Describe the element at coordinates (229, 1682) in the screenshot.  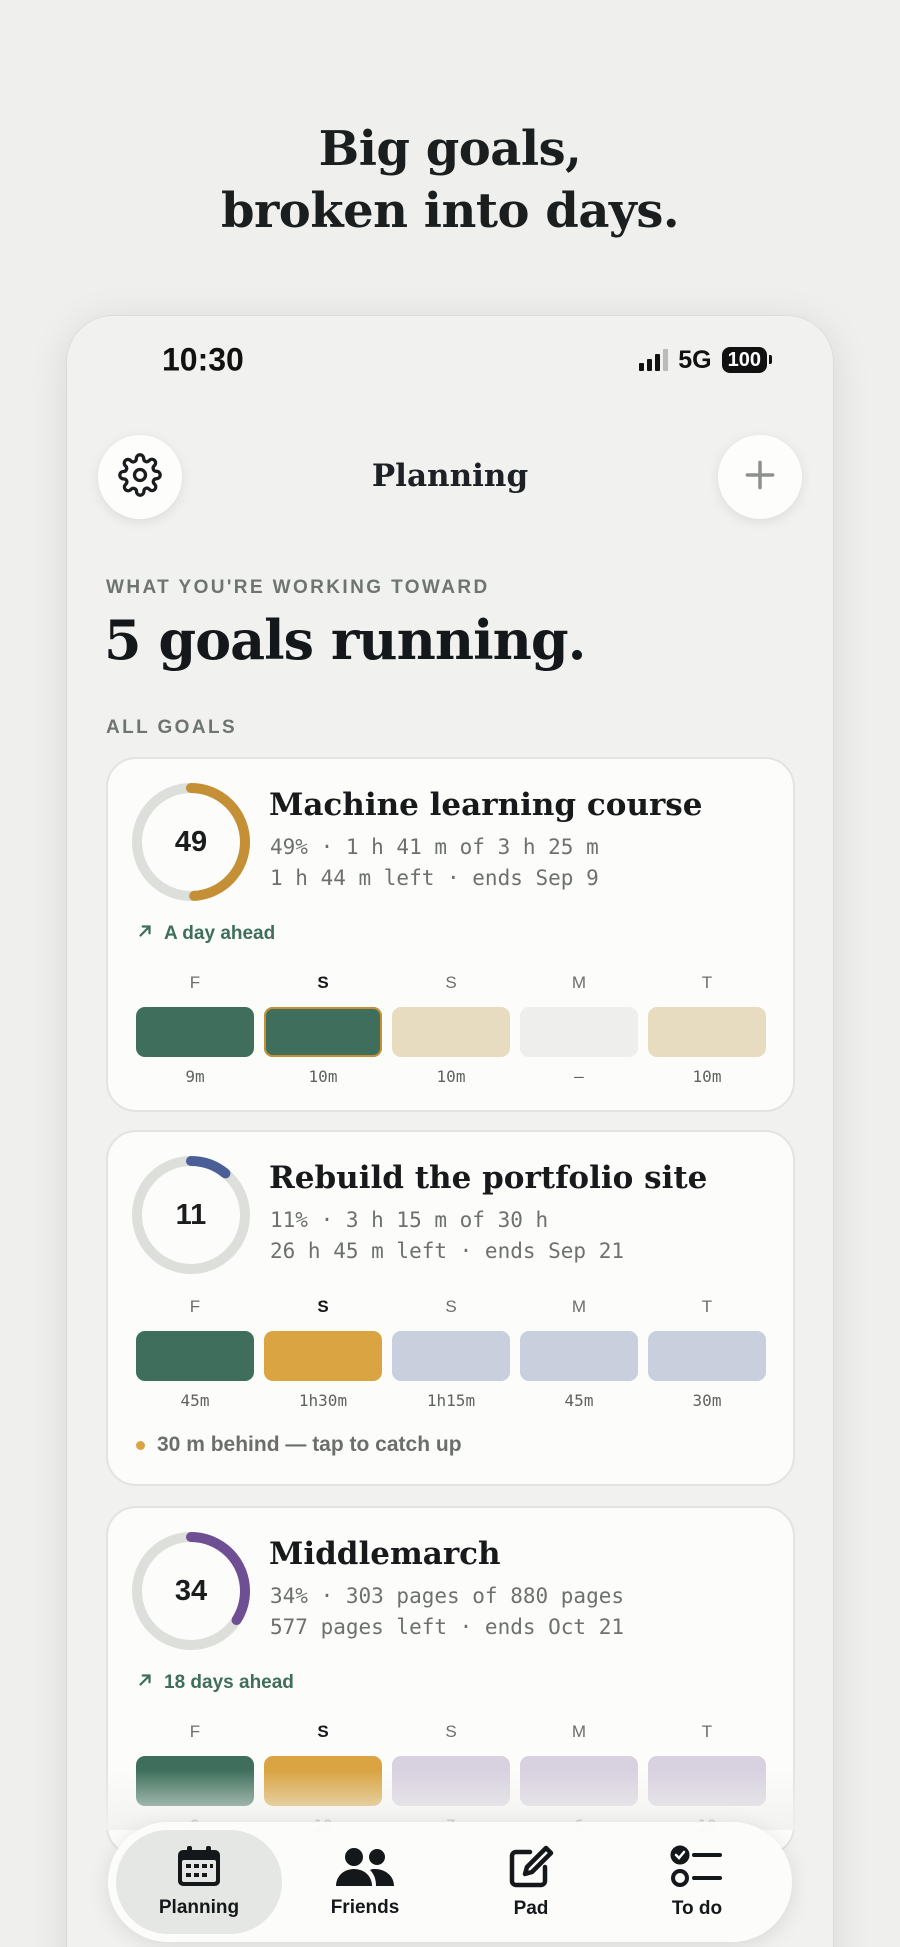
I see `status-text: 18 days ahead` at that location.